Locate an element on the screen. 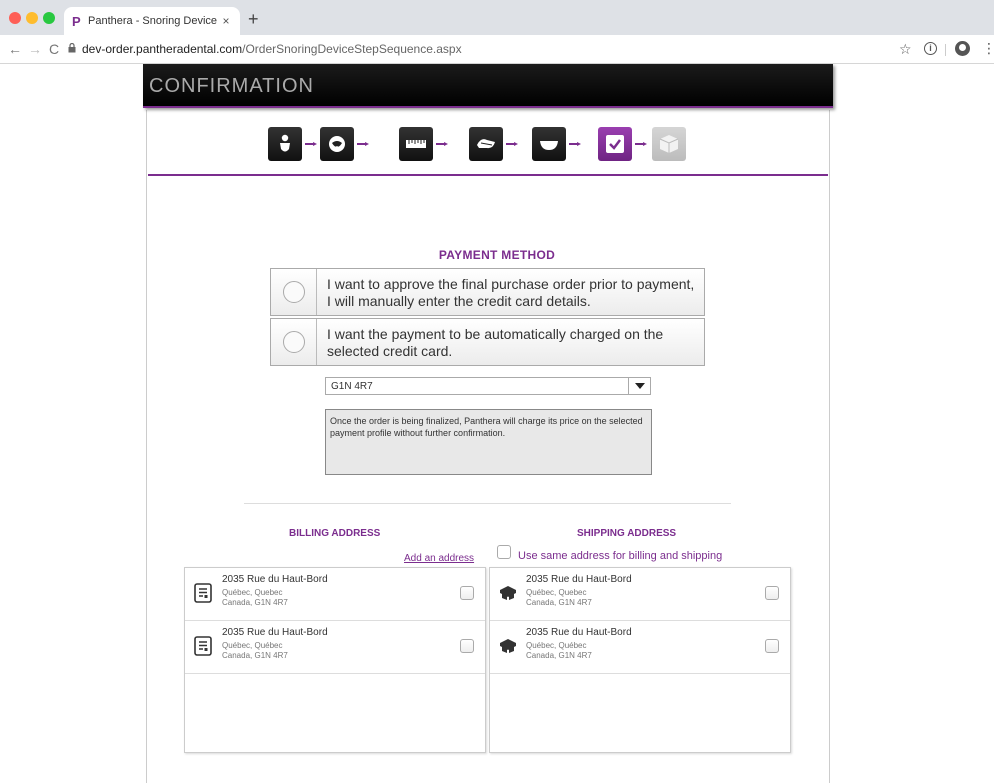  step-shipping is located at coordinates (669, 144).